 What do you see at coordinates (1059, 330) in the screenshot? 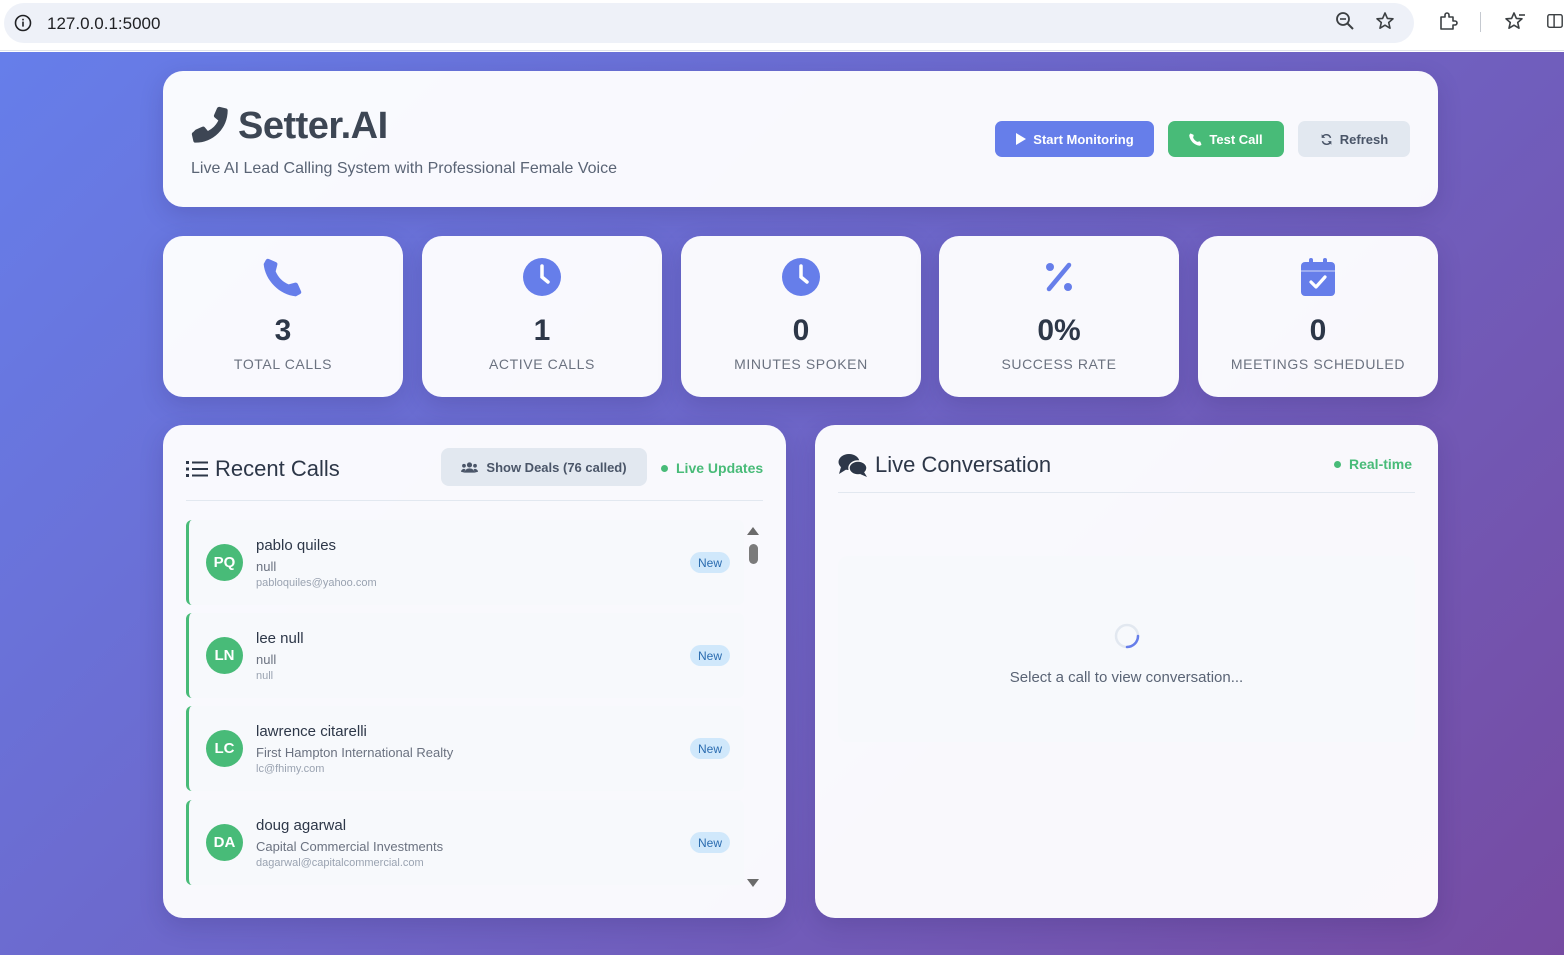
I see `stat-value: 0%` at bounding box center [1059, 330].